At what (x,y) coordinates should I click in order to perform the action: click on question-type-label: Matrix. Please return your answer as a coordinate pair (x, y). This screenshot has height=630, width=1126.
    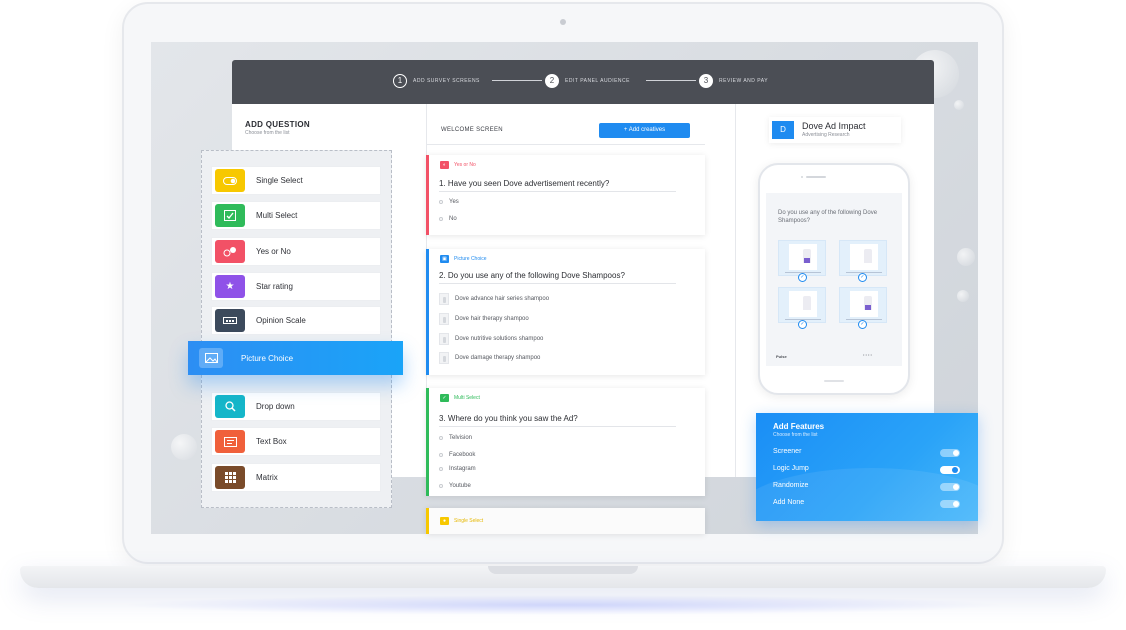
    Looking at the image, I should click on (267, 477).